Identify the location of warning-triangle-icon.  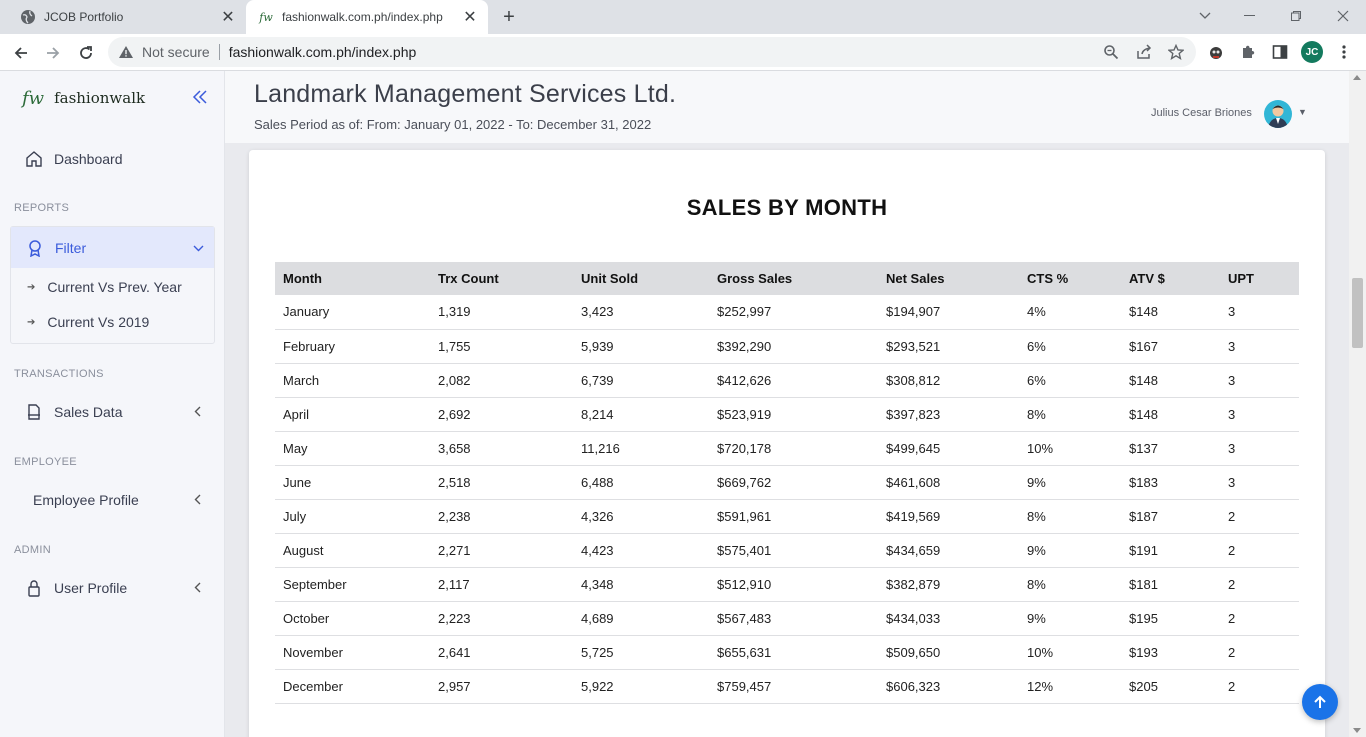
(126, 52).